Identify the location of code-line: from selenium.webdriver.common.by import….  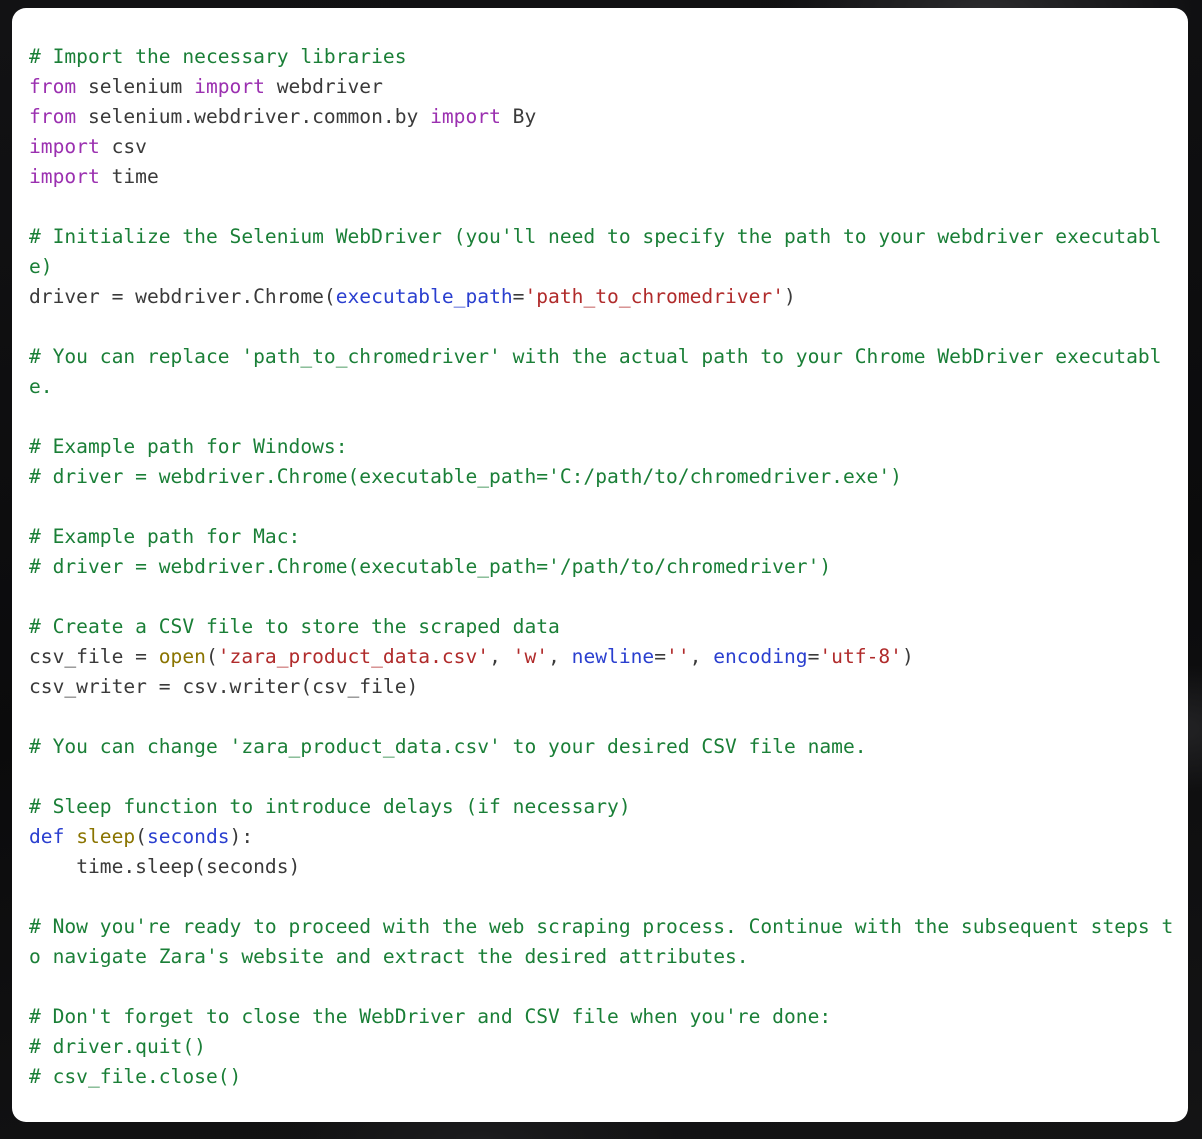
(282, 116).